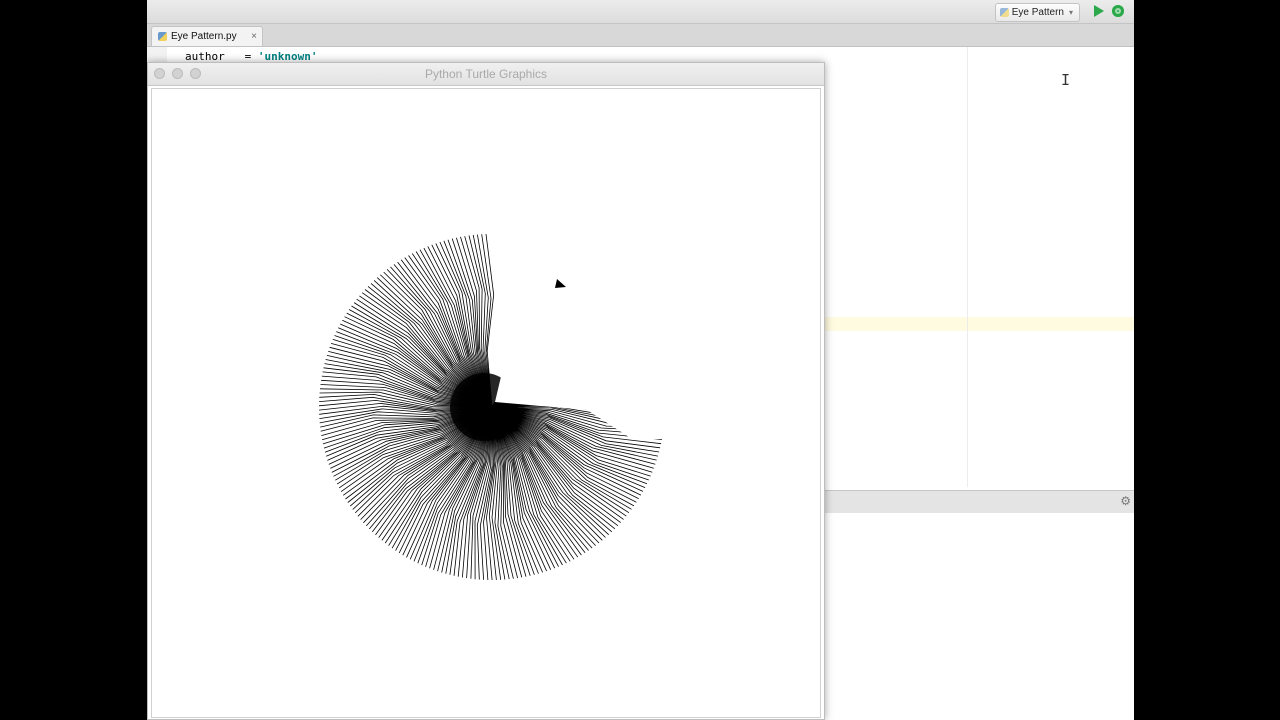 Image resolution: width=1280 pixels, height=720 pixels. What do you see at coordinates (1118, 11) in the screenshot?
I see `debug-icon` at bounding box center [1118, 11].